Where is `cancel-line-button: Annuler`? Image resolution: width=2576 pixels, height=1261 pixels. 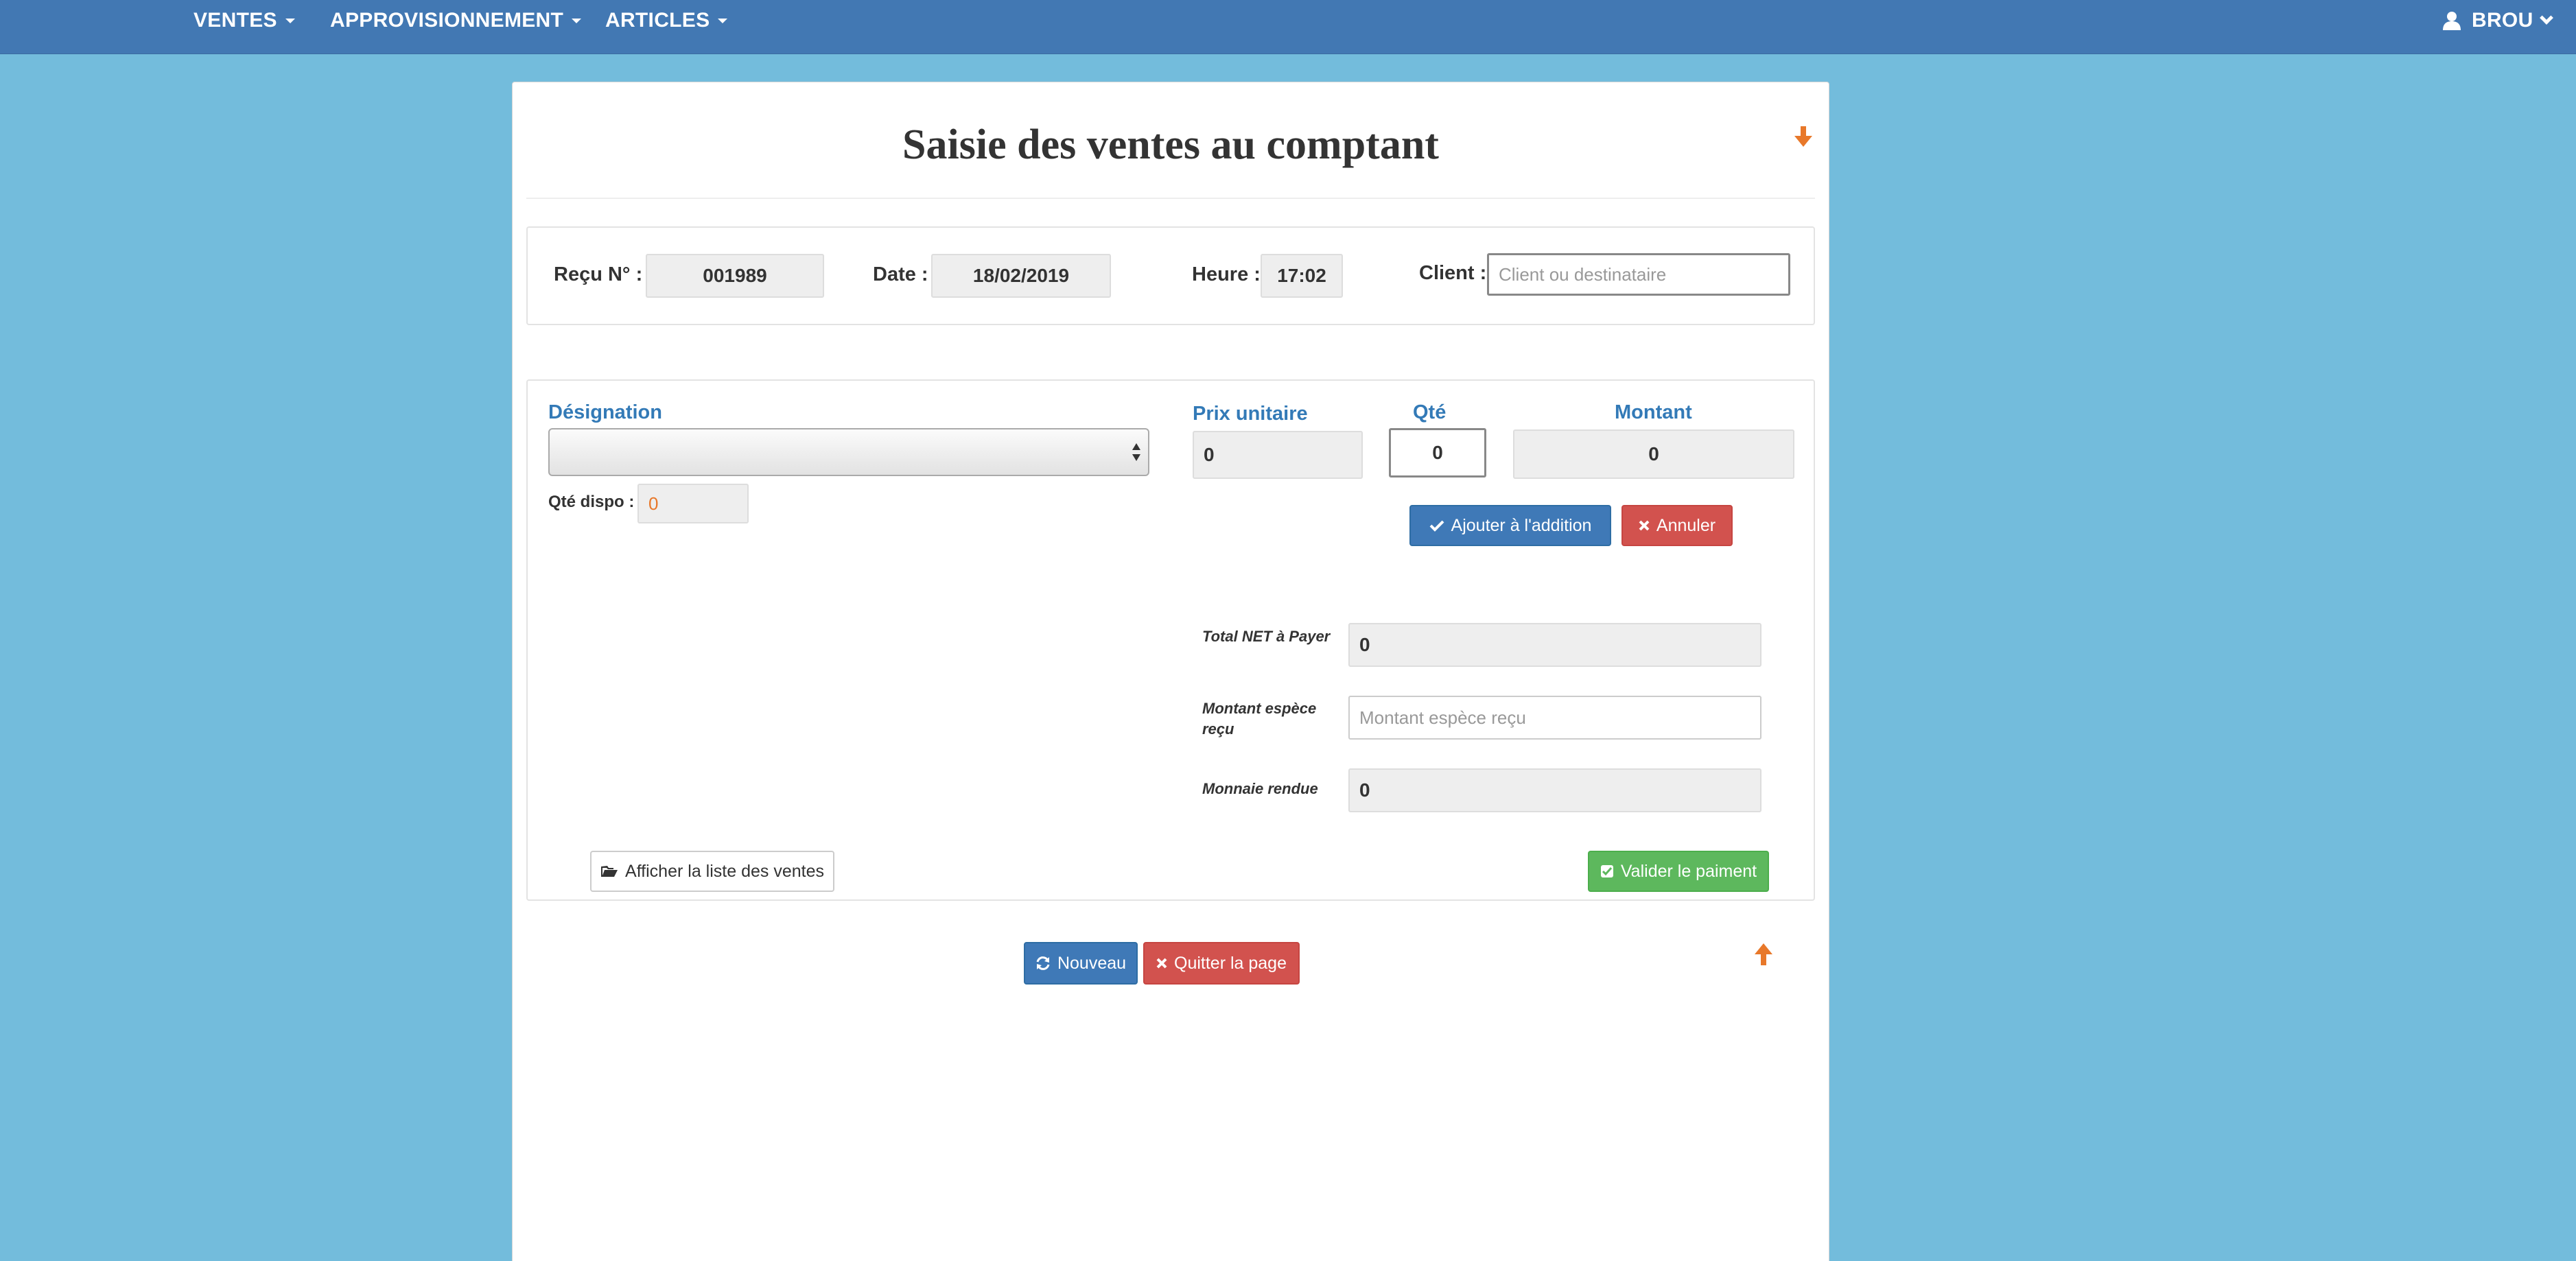 cancel-line-button: Annuler is located at coordinates (1677, 525).